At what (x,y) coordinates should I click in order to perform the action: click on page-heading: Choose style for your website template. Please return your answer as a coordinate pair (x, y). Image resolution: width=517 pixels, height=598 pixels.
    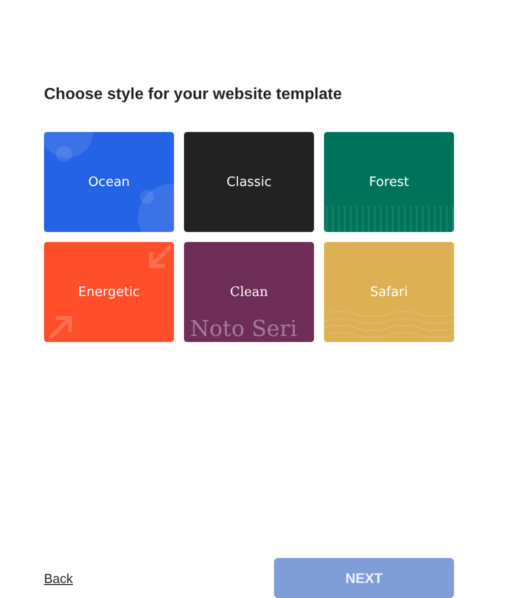
    Looking at the image, I should click on (193, 95).